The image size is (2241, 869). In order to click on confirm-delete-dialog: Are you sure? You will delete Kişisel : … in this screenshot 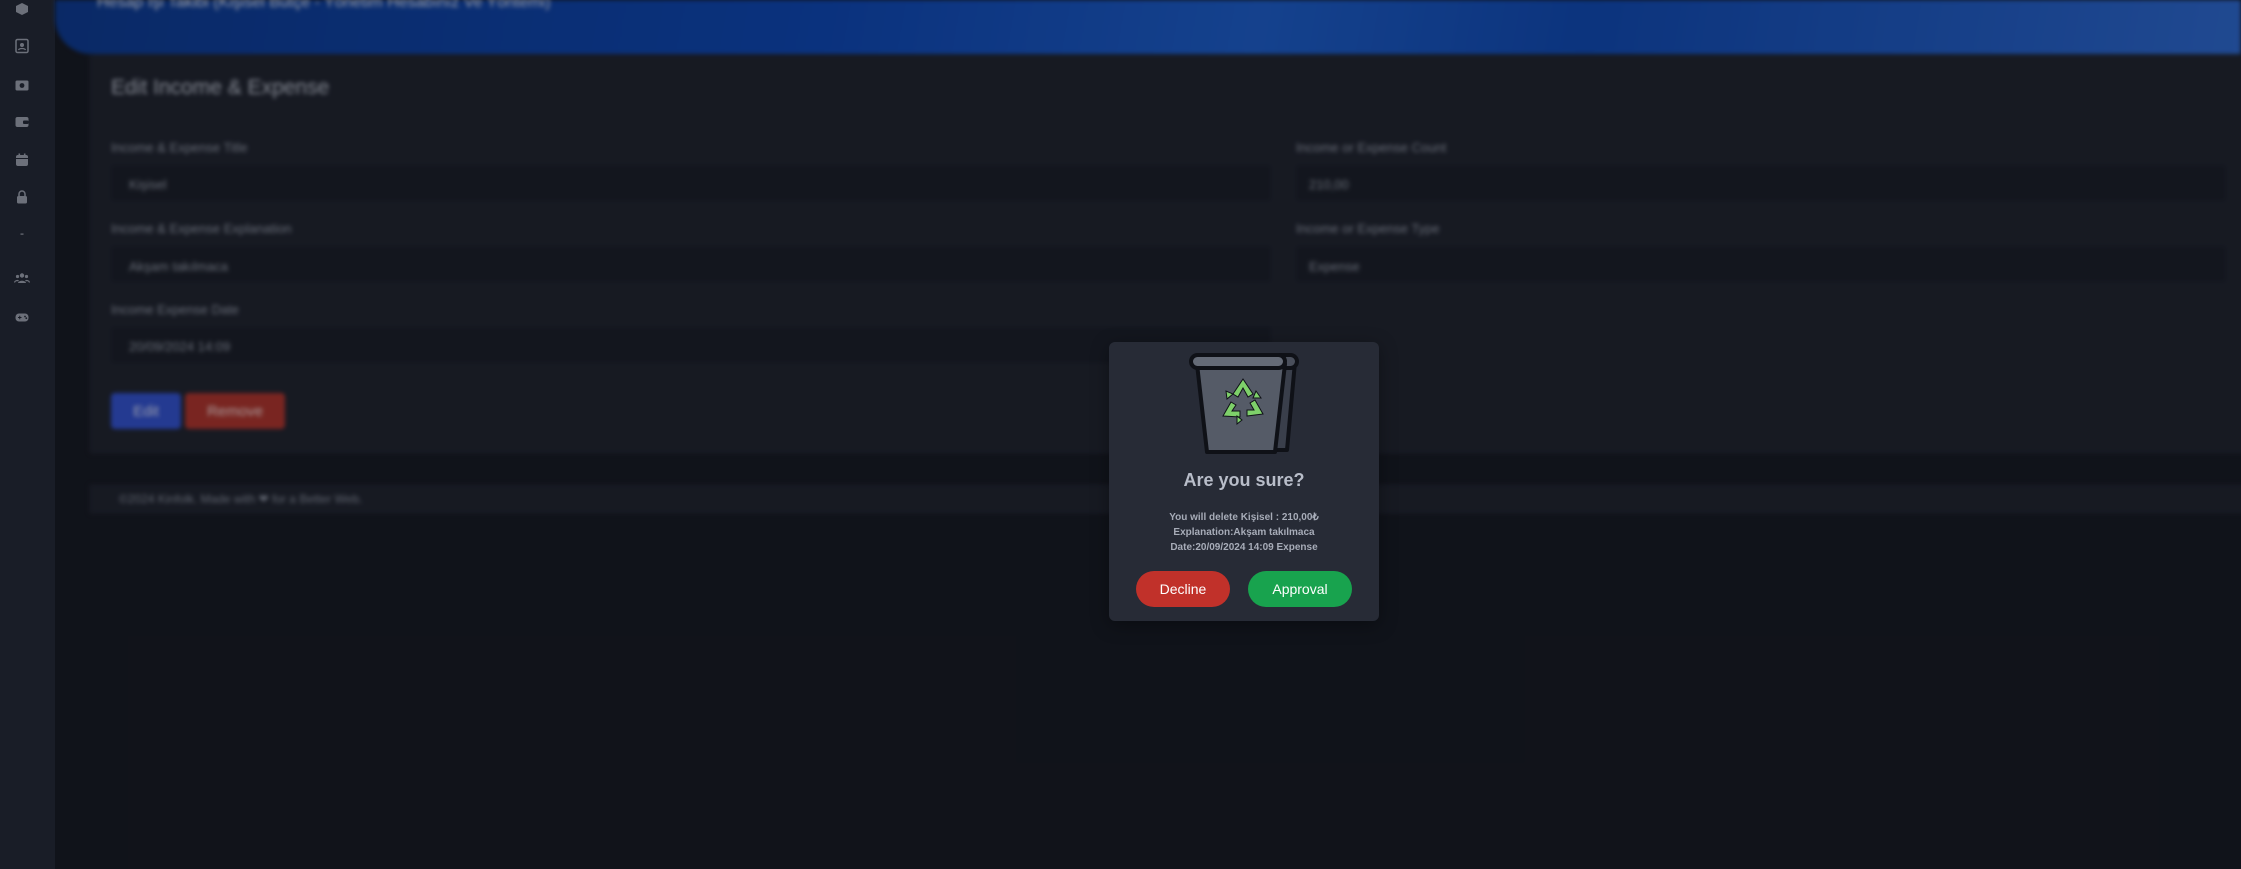, I will do `click(1244, 481)`.